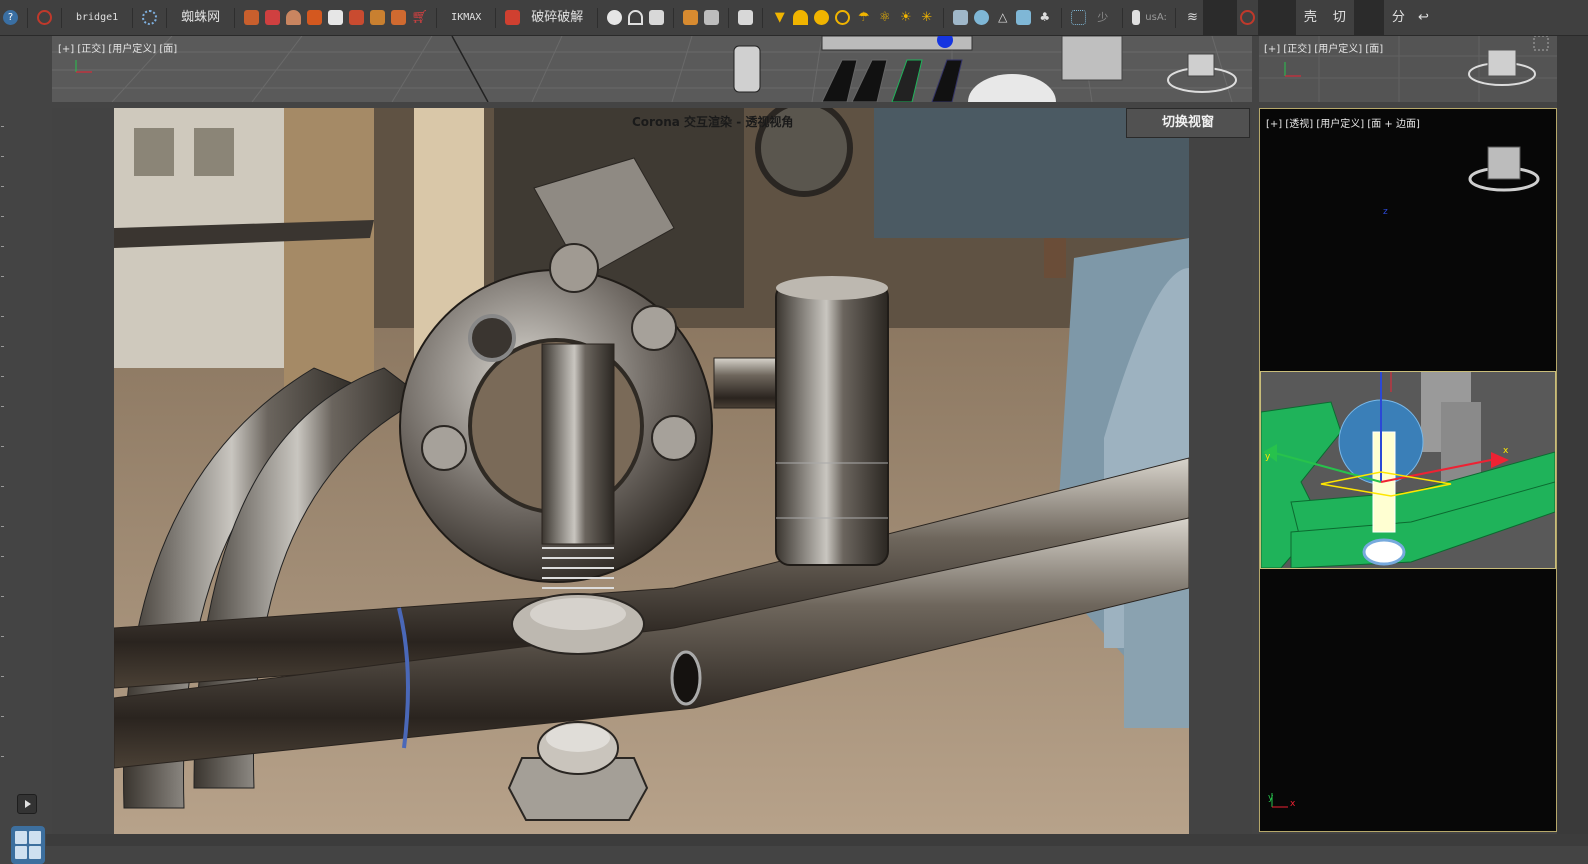 The image size is (1588, 864). I want to click on bridge-button: bridge1, so click(97, 18).